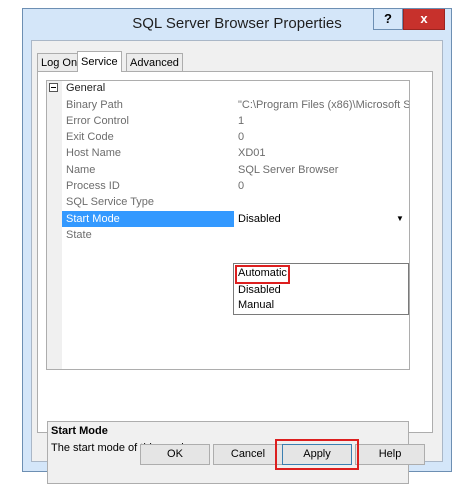 This screenshot has width=474, height=489. I want to click on category-label: General, so click(86, 88).